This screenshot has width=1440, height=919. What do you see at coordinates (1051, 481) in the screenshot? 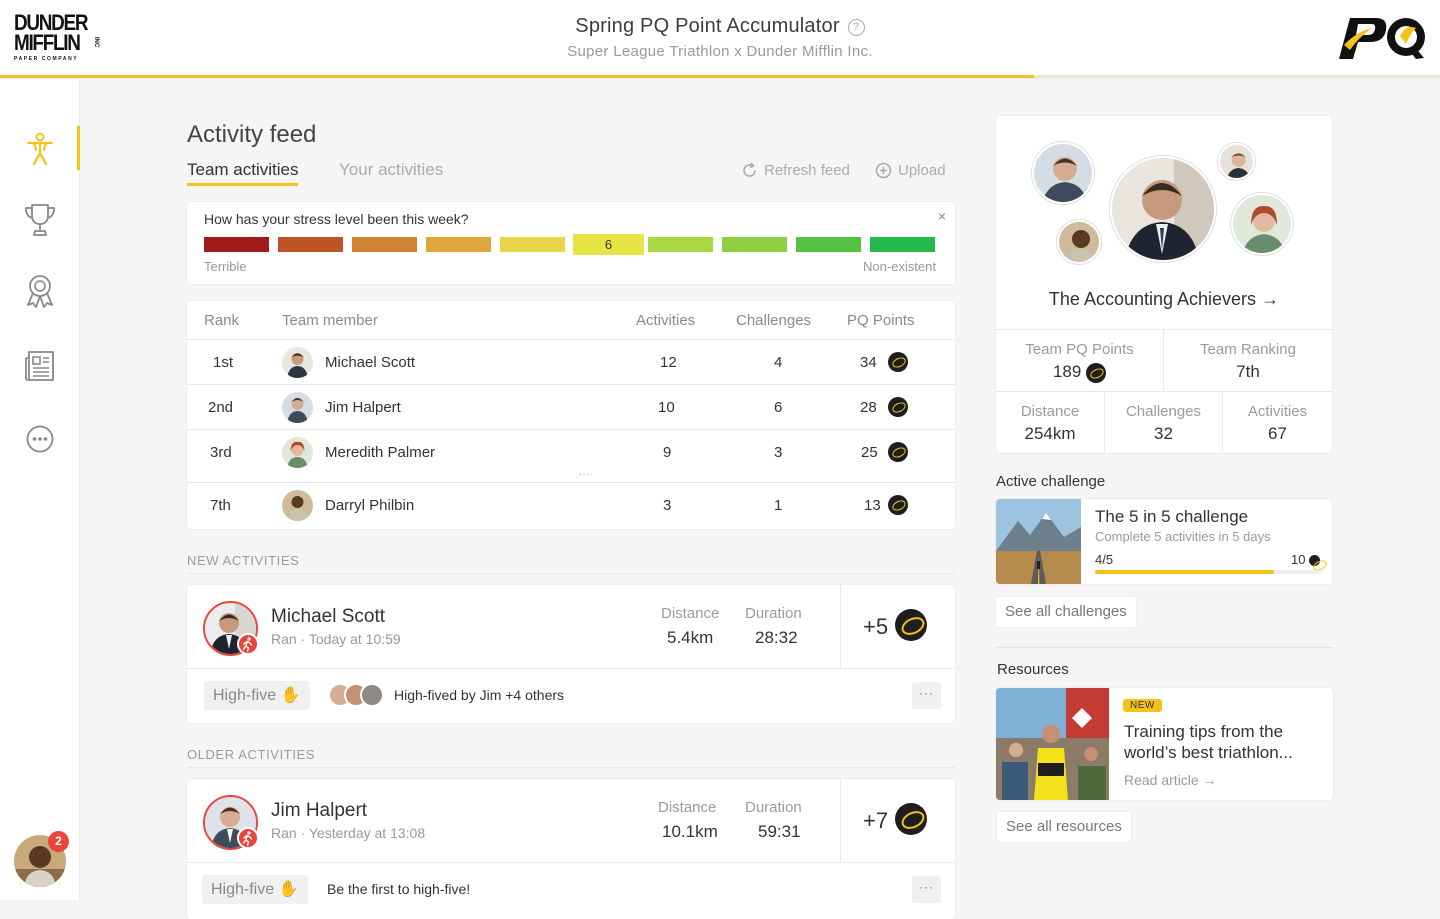
I see `active-challenge-label: Active challenge` at bounding box center [1051, 481].